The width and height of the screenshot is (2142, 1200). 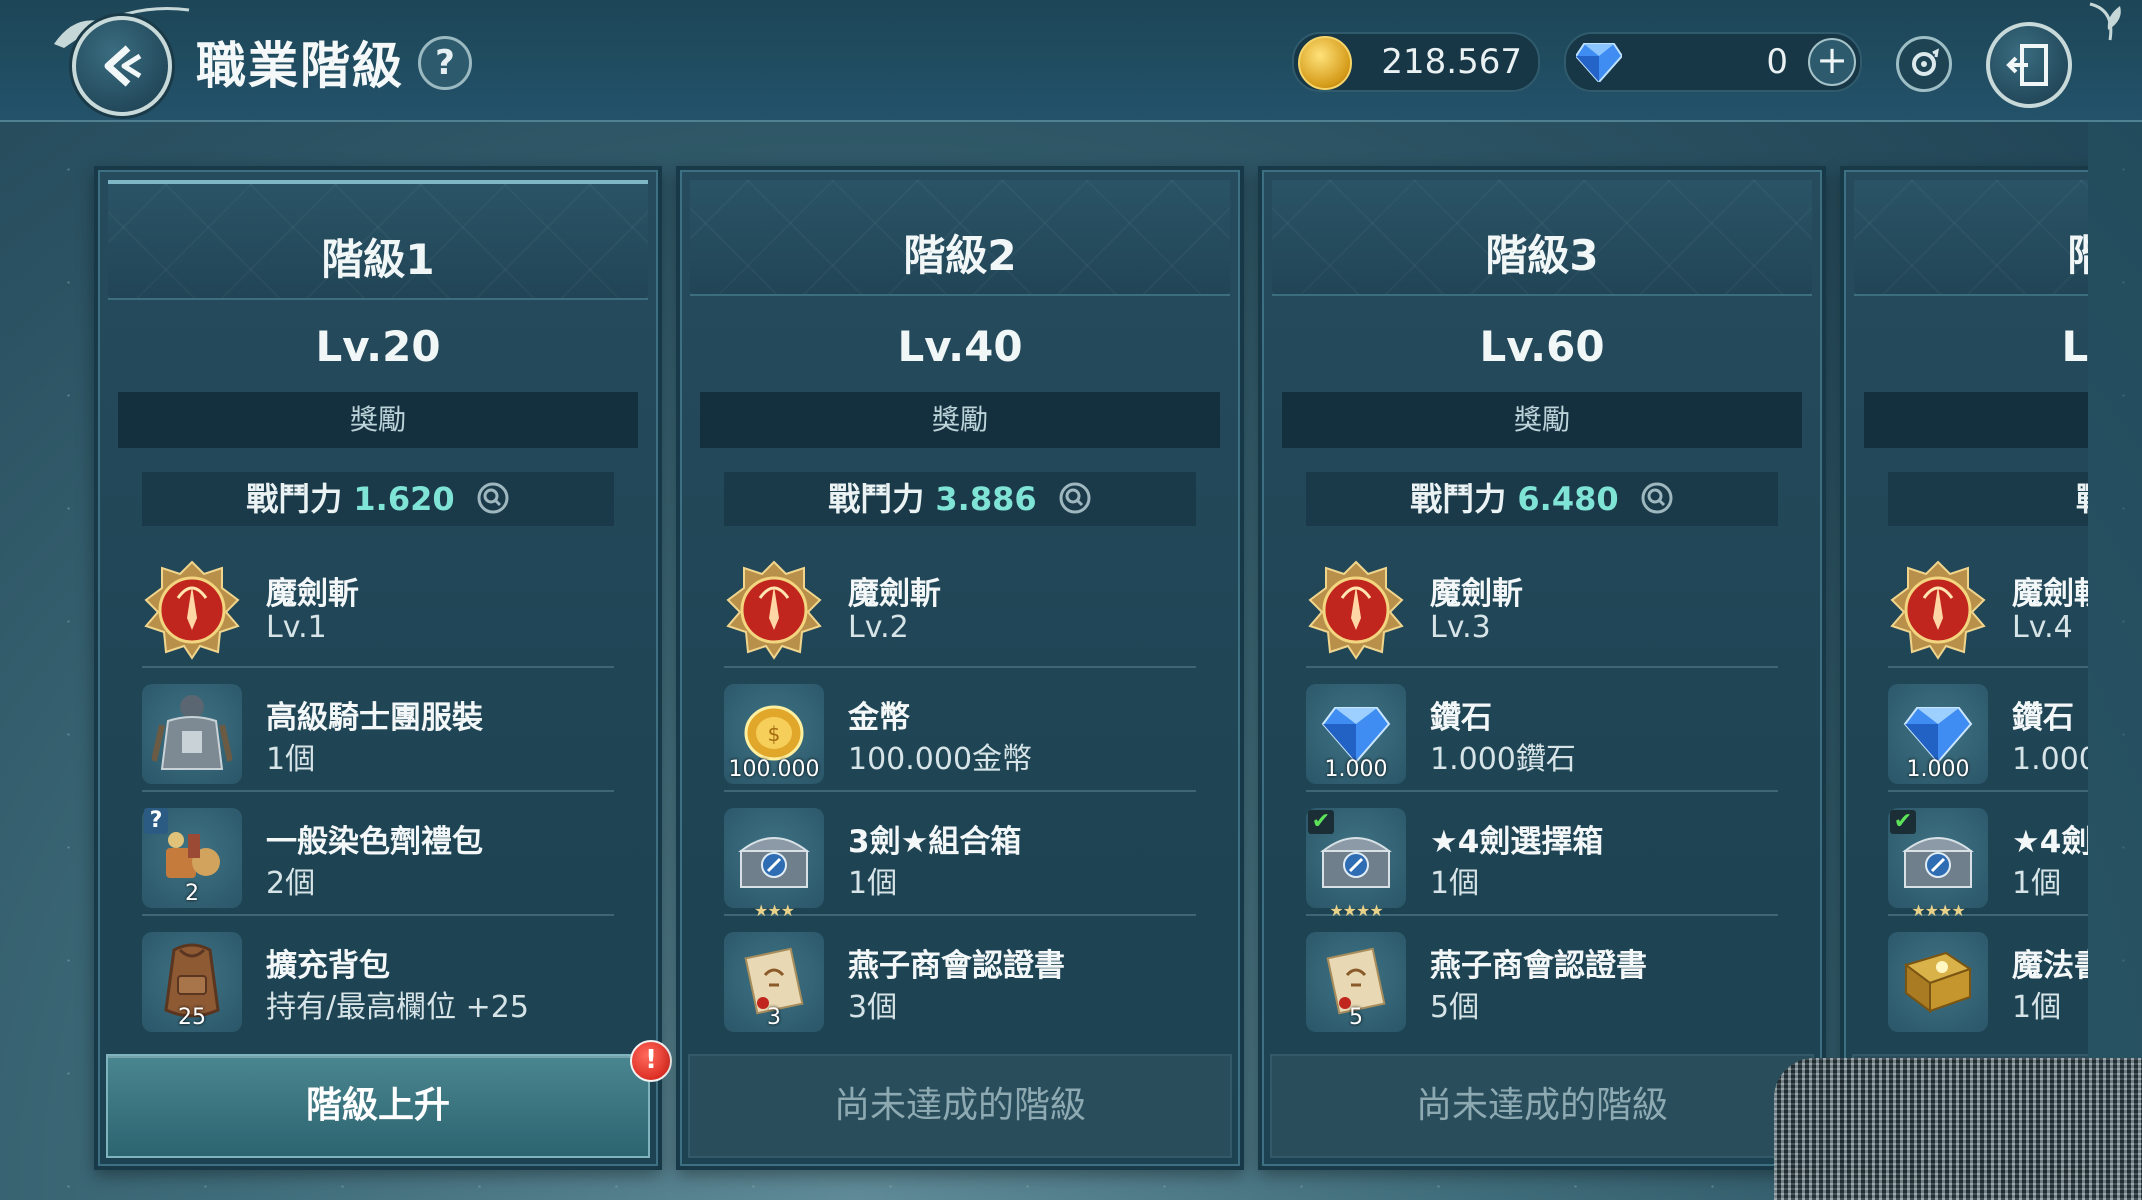 What do you see at coordinates (774, 1017) in the screenshot?
I see `item-count: 3` at bounding box center [774, 1017].